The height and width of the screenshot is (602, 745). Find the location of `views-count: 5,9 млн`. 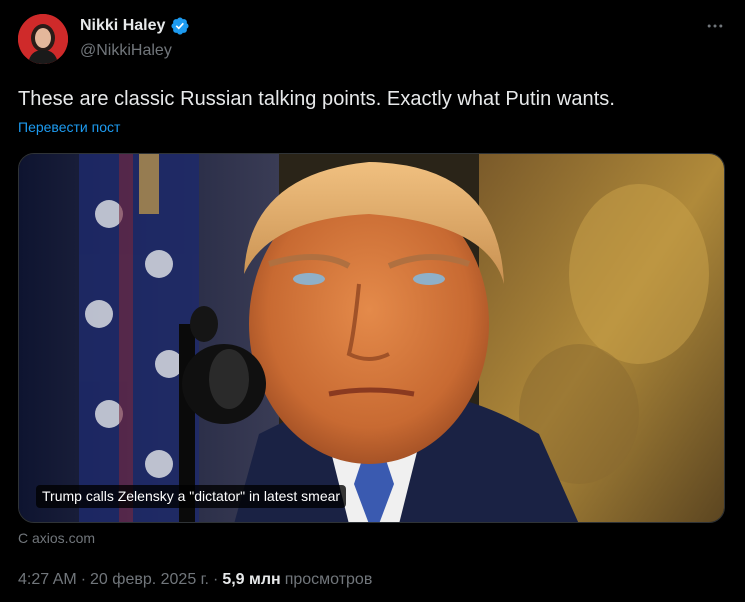

views-count: 5,9 млн is located at coordinates (251, 580).